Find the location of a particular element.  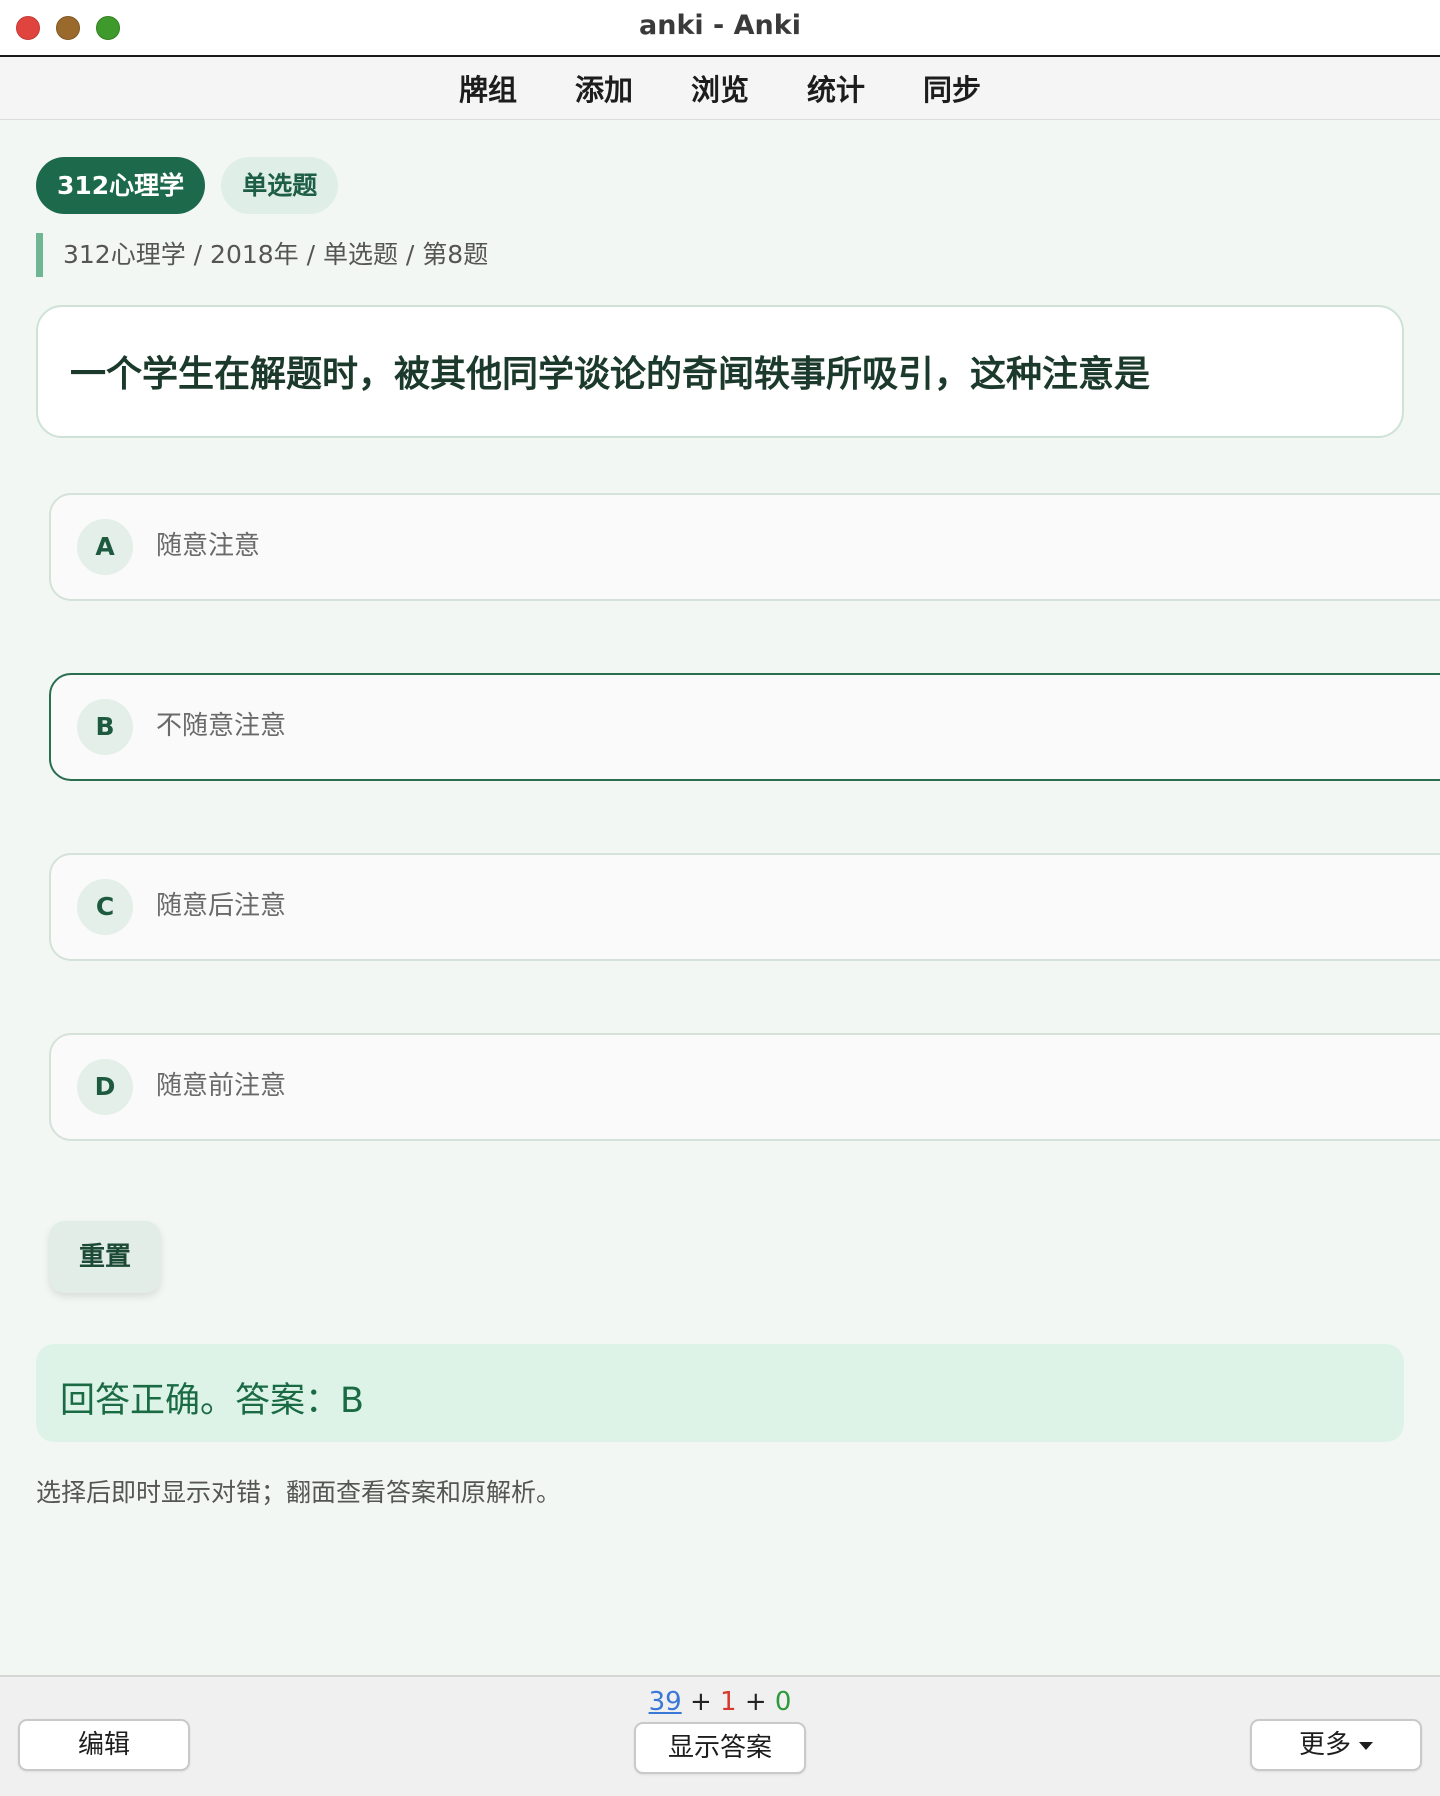

option-c: C 随意后注意 is located at coordinates (744, 907).